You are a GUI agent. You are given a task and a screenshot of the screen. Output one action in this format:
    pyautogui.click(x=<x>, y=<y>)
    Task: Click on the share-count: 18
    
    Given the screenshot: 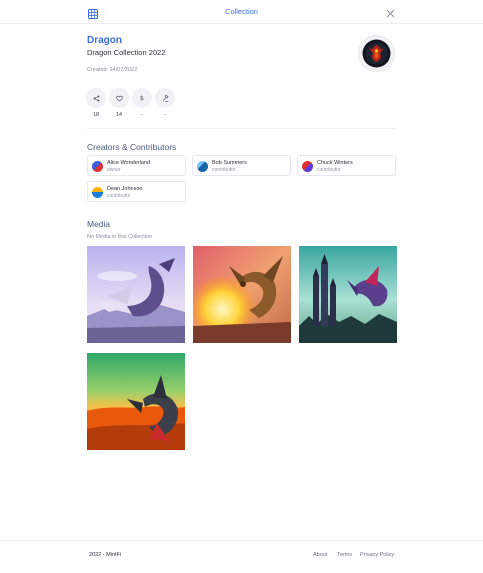 What is the action you would take?
    pyautogui.click(x=96, y=115)
    